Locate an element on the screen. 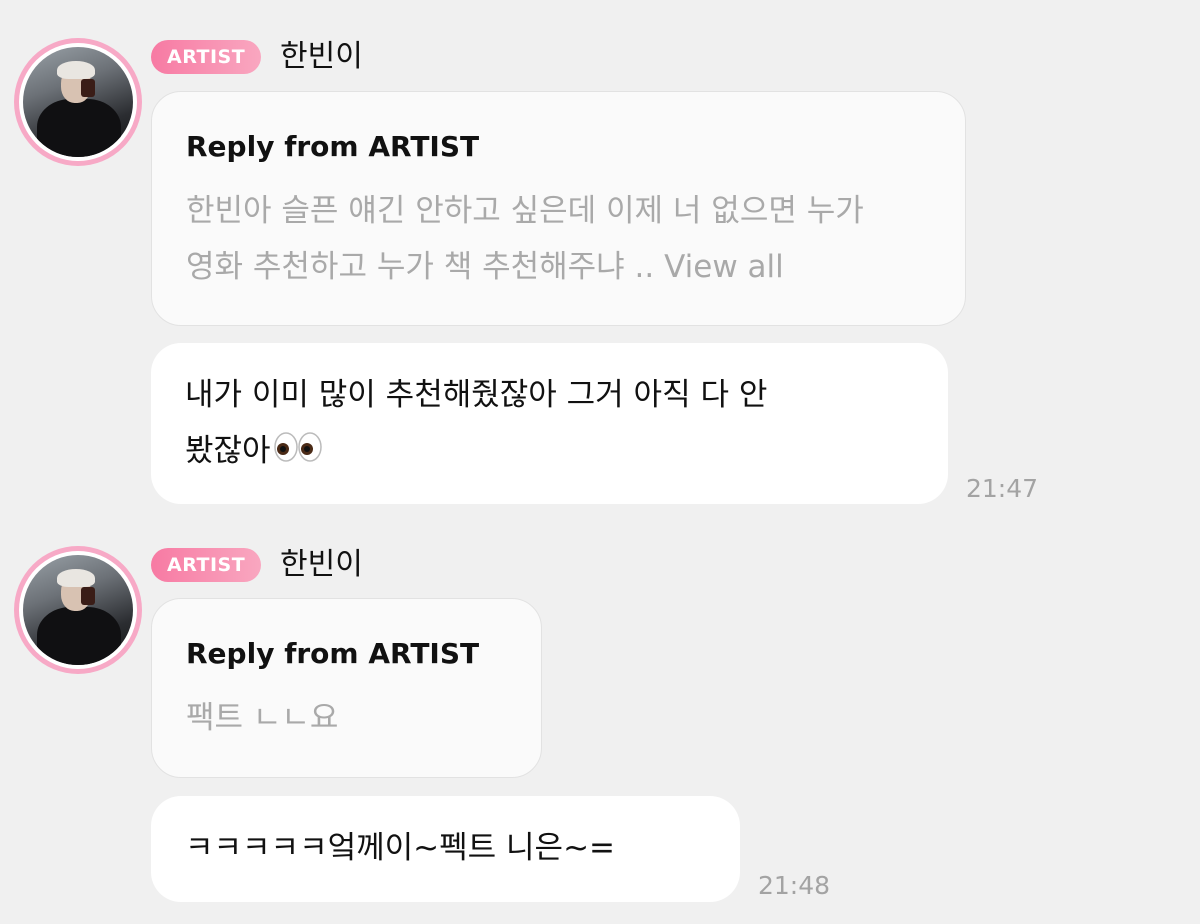  message-text-line: 봤잖아 is located at coordinates (549, 452).